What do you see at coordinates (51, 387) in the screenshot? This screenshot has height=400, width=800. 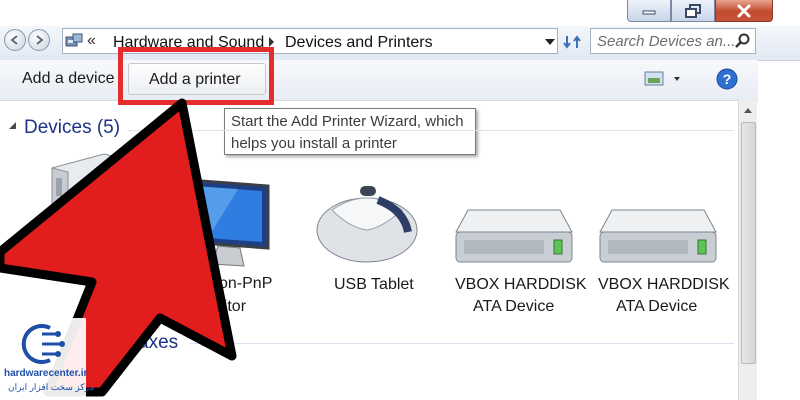 I see `watermark-tagline: مرکز سخت افزار ایران` at bounding box center [51, 387].